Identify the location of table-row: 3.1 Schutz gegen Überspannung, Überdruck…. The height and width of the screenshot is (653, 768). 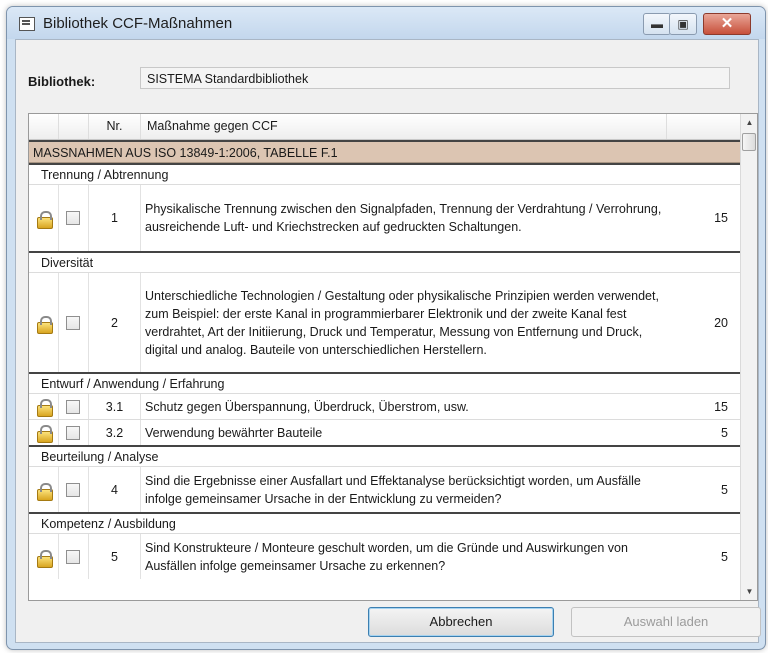
(384, 406).